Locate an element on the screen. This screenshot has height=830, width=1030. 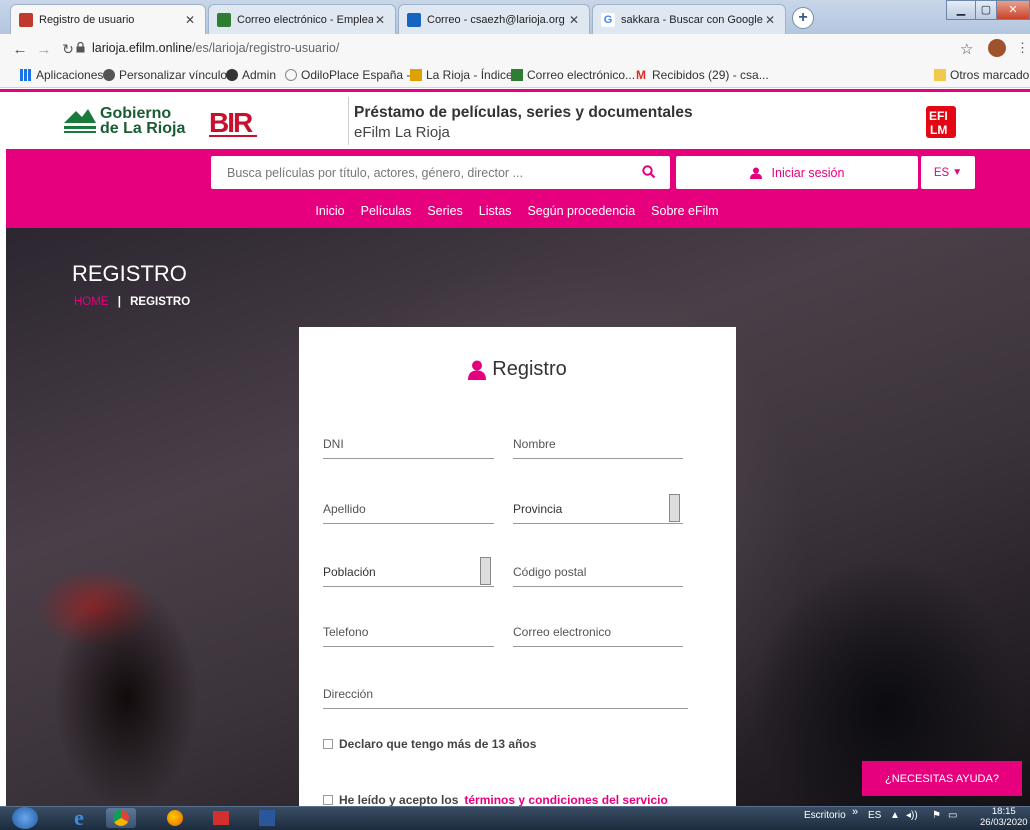
nav-peliculas: Películas is located at coordinates (384, 211).